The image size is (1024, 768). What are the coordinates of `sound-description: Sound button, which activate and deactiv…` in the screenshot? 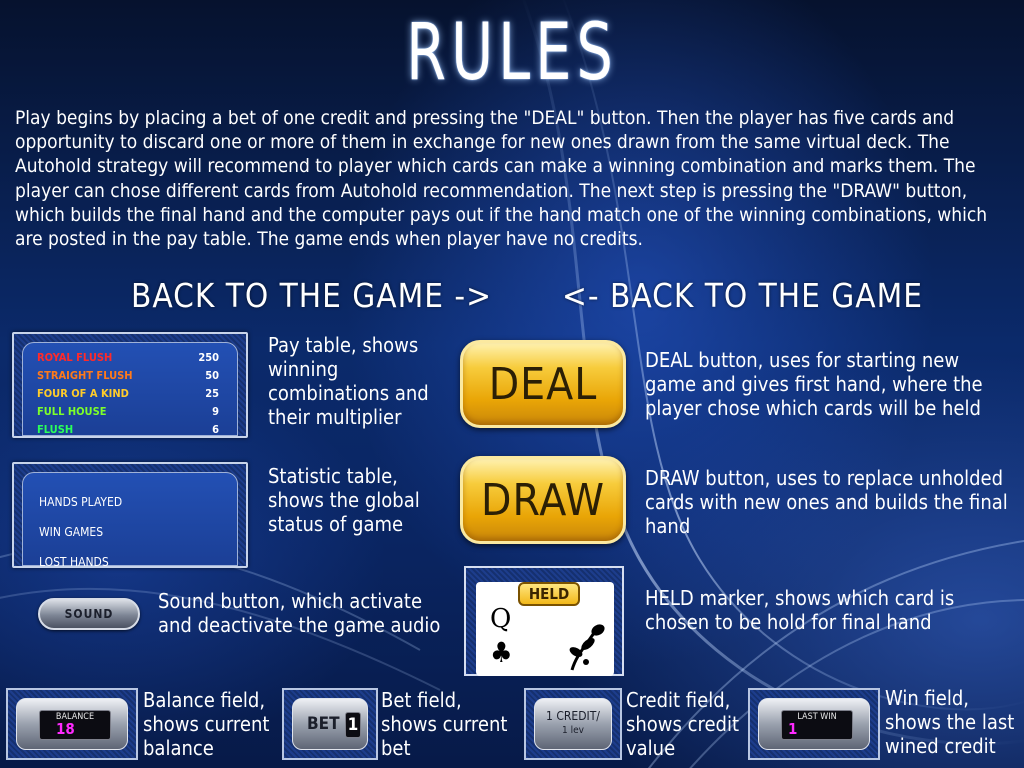 It's located at (299, 613).